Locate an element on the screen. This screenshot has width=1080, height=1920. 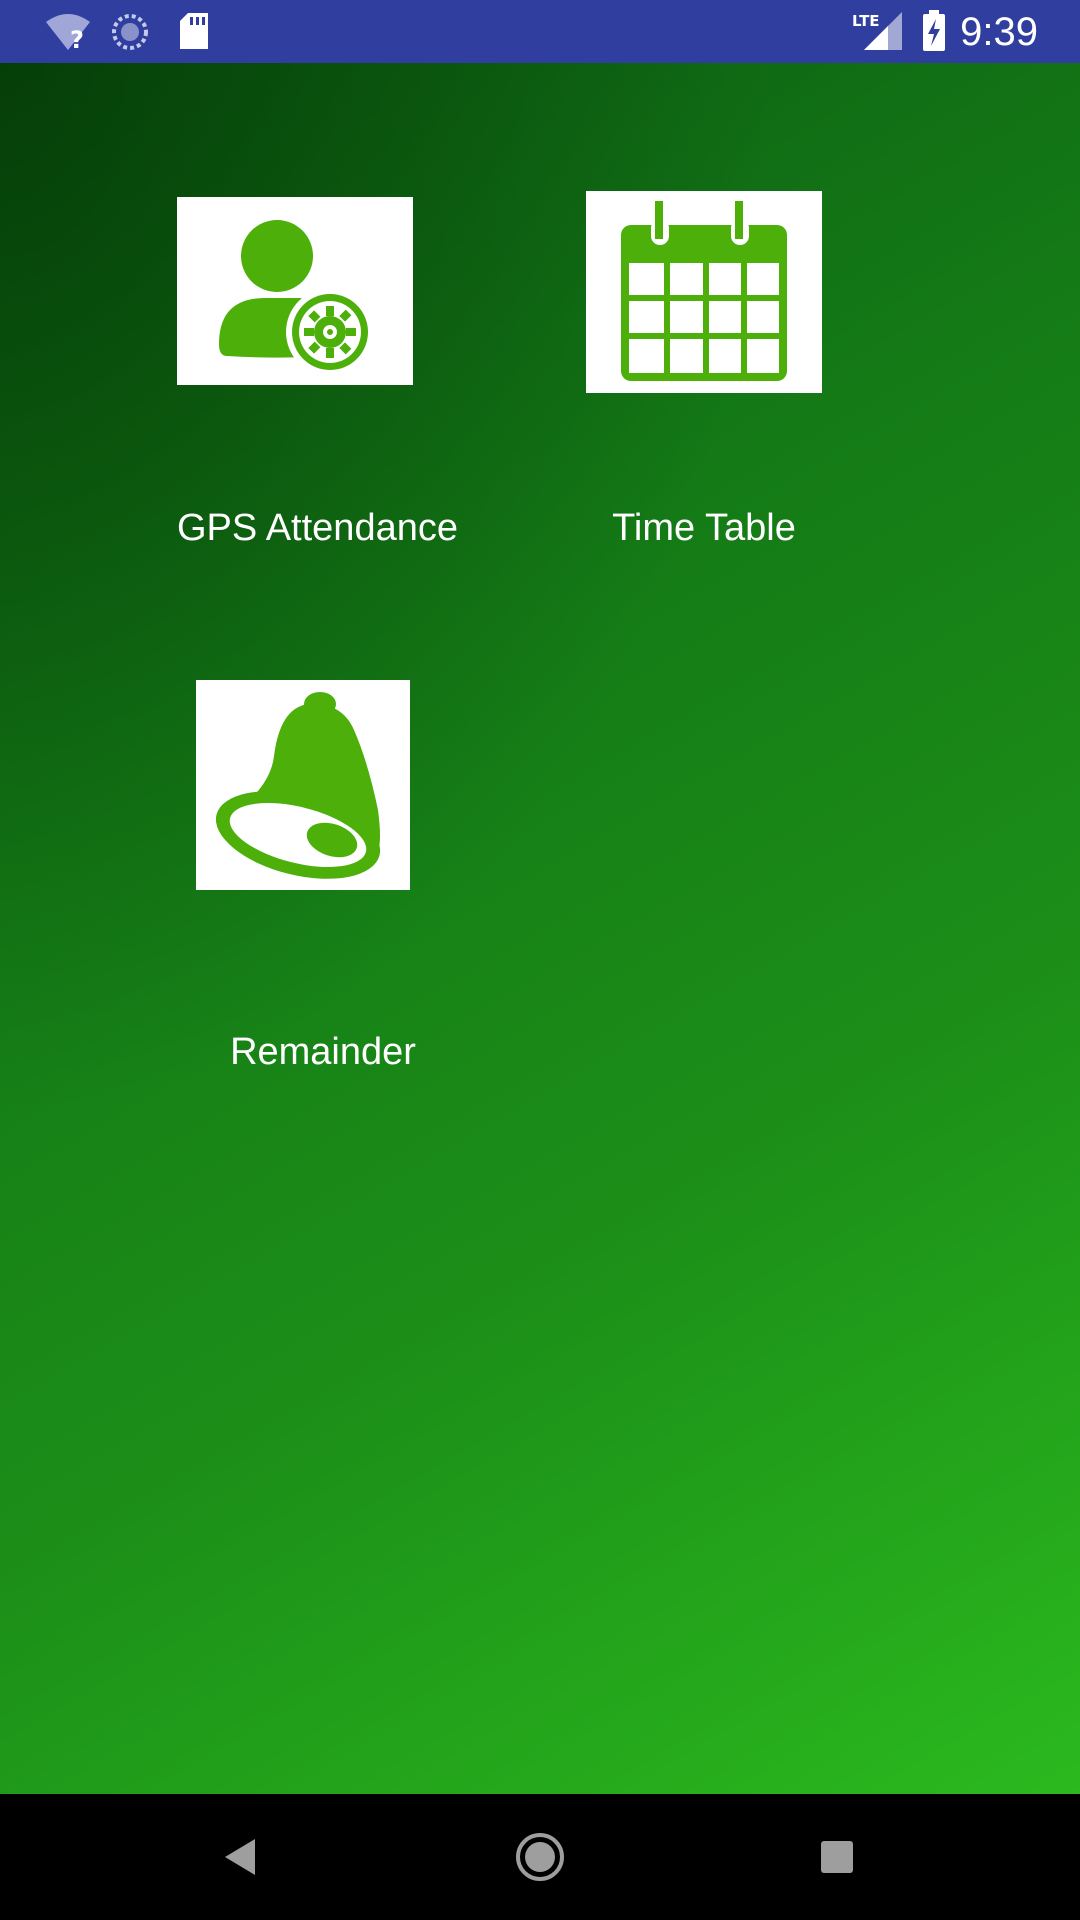
sd-card-icon is located at coordinates (194, 31).